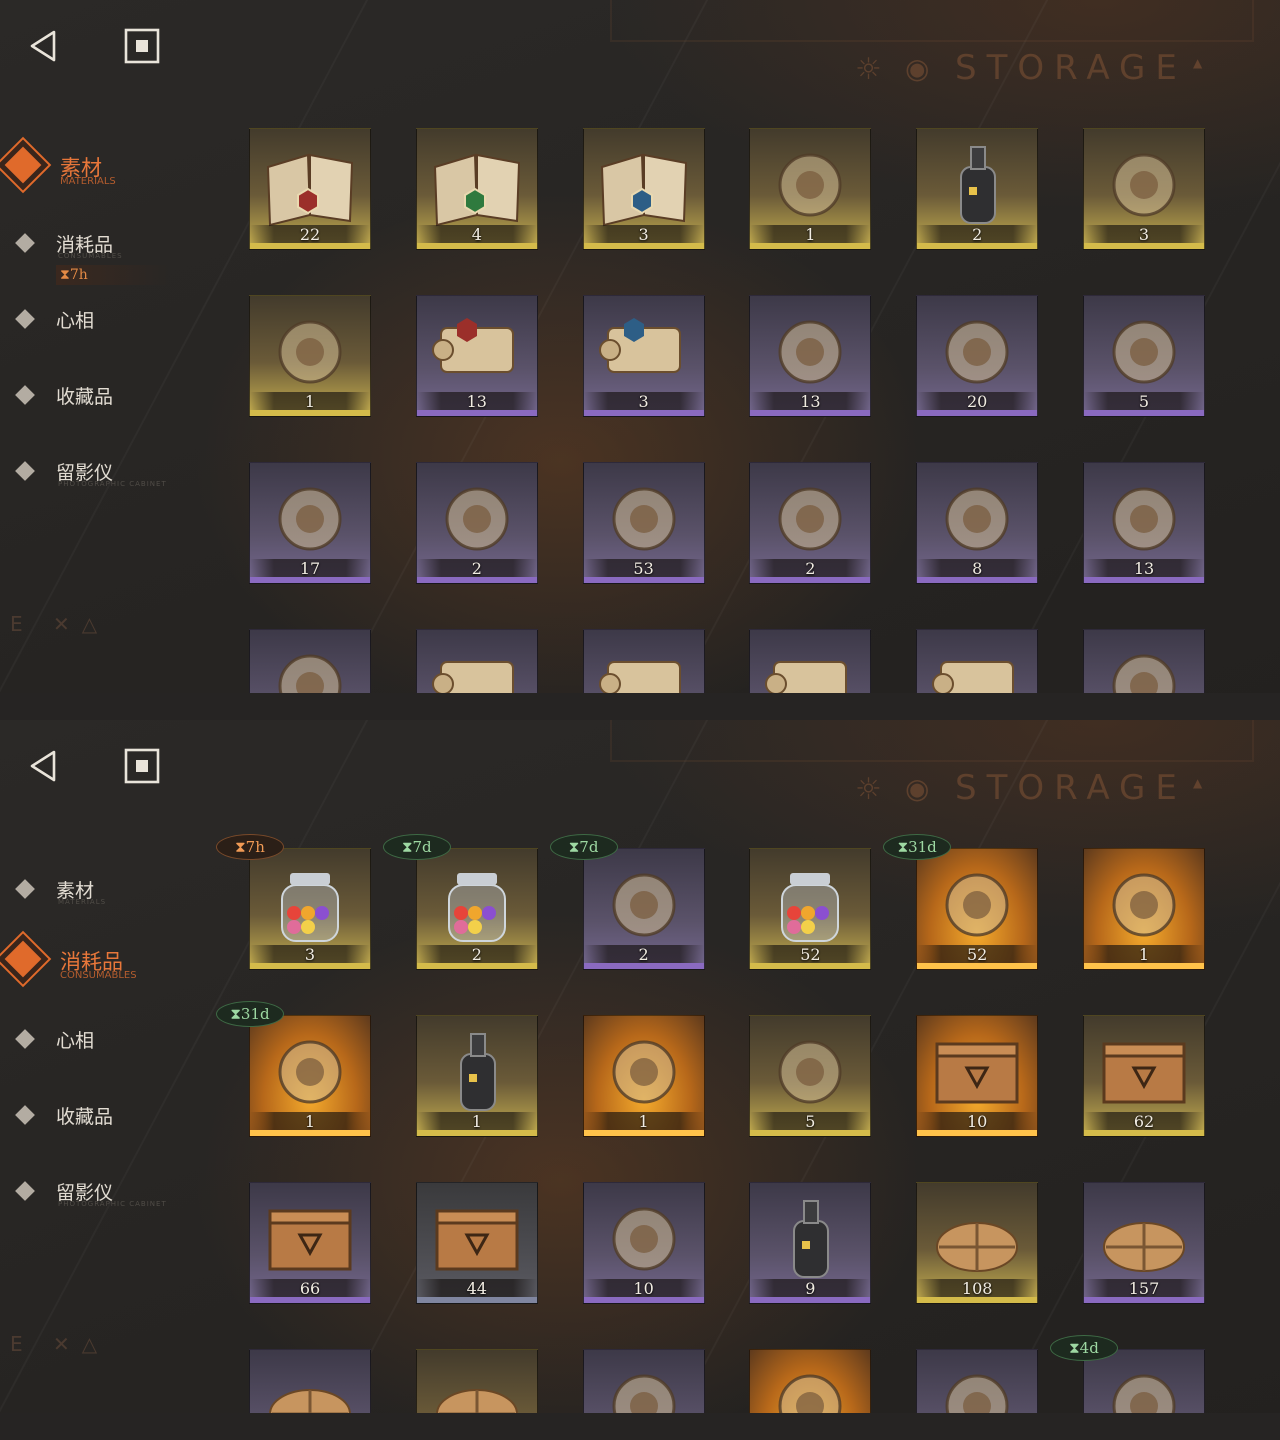  I want to click on nav-item-sublabel: CONSUMABLES, so click(98, 975).